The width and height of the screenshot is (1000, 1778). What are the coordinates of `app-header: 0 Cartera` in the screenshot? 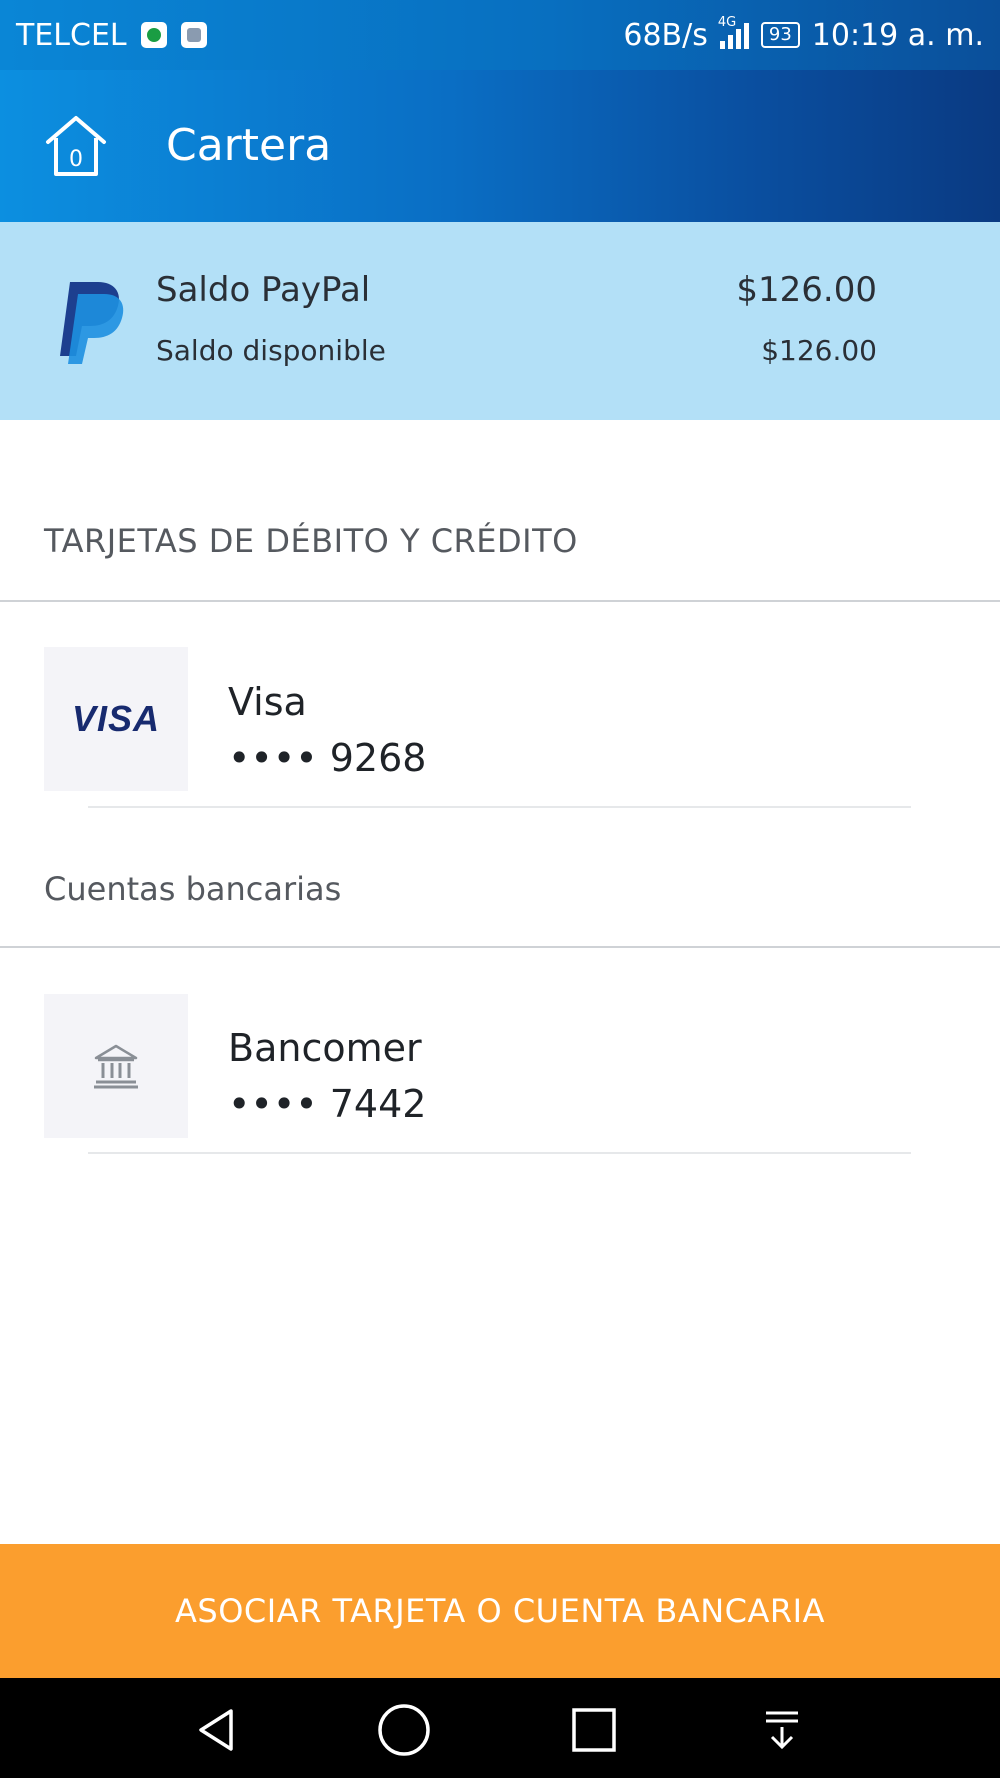 It's located at (500, 146).